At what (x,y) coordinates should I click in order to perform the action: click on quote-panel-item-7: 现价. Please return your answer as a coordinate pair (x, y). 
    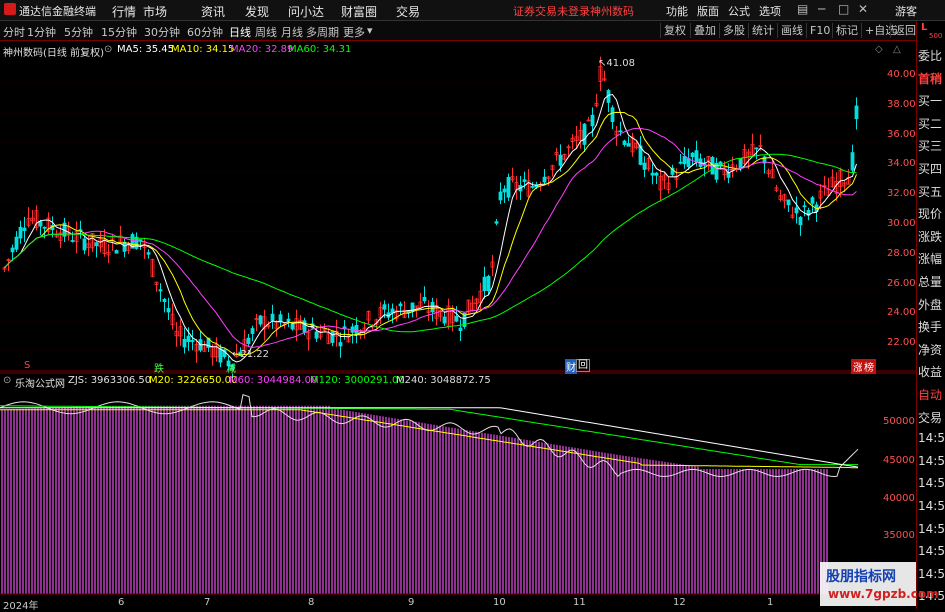
    Looking at the image, I should click on (930, 214).